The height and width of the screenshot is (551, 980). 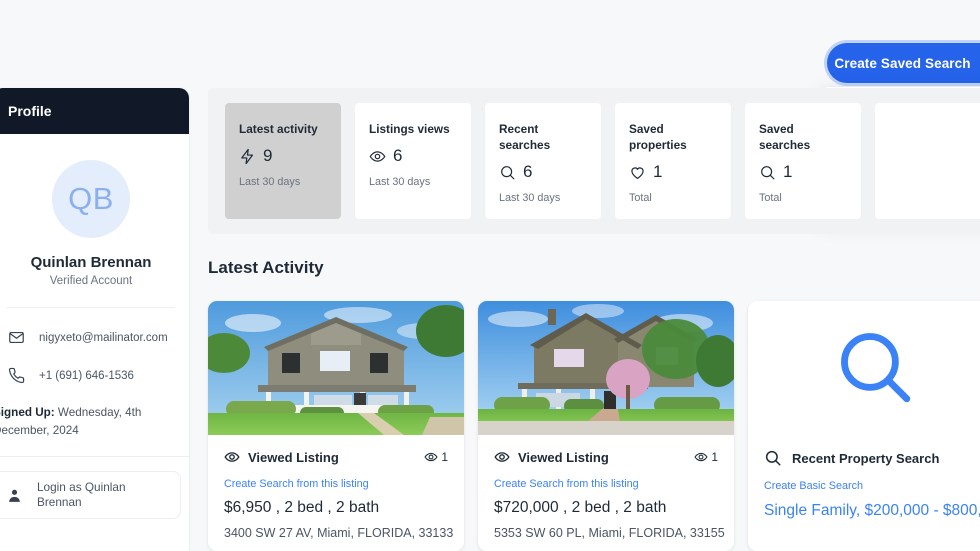 I want to click on profile-card-title: Profile, so click(x=30, y=111).